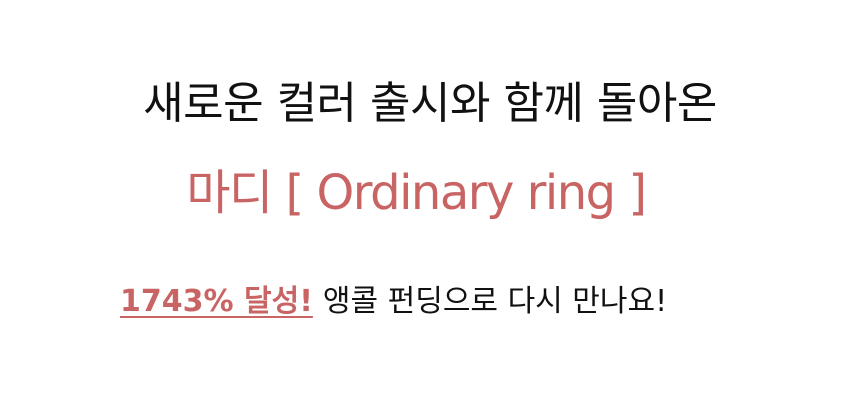 The width and height of the screenshot is (860, 400). What do you see at coordinates (495, 301) in the screenshot?
I see `tagline-text: 앵콜 펀딩으로 다시 만나요!` at bounding box center [495, 301].